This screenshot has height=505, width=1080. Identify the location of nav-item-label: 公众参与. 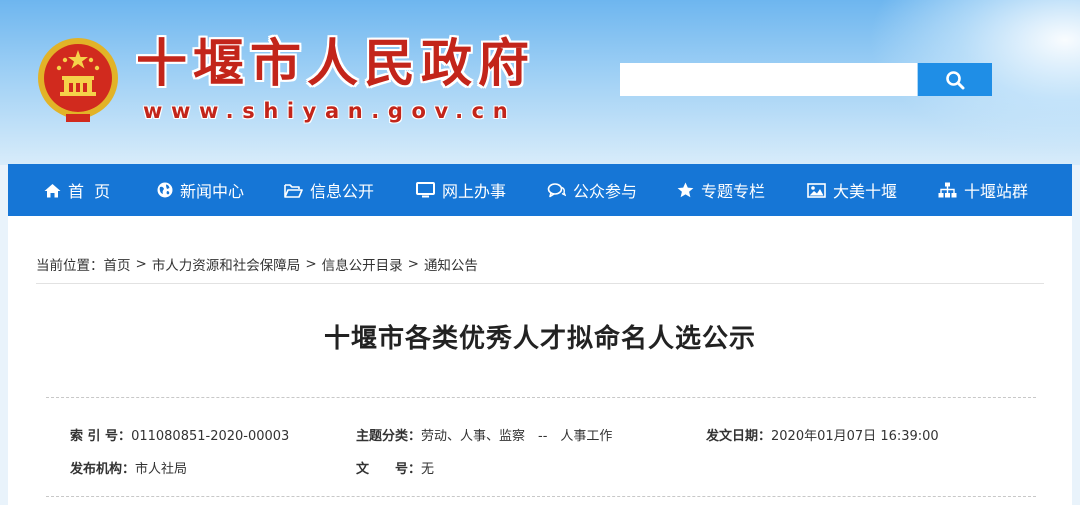
(605, 191).